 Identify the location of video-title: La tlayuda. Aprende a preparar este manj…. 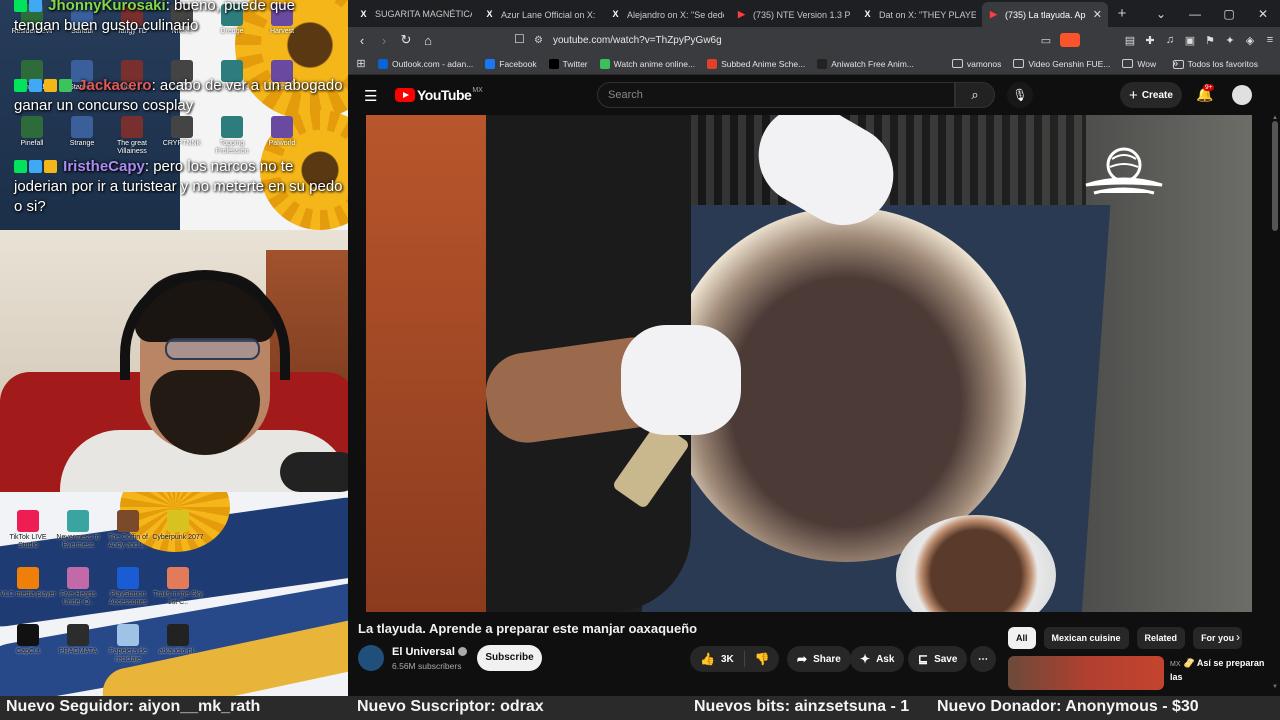
(528, 628).